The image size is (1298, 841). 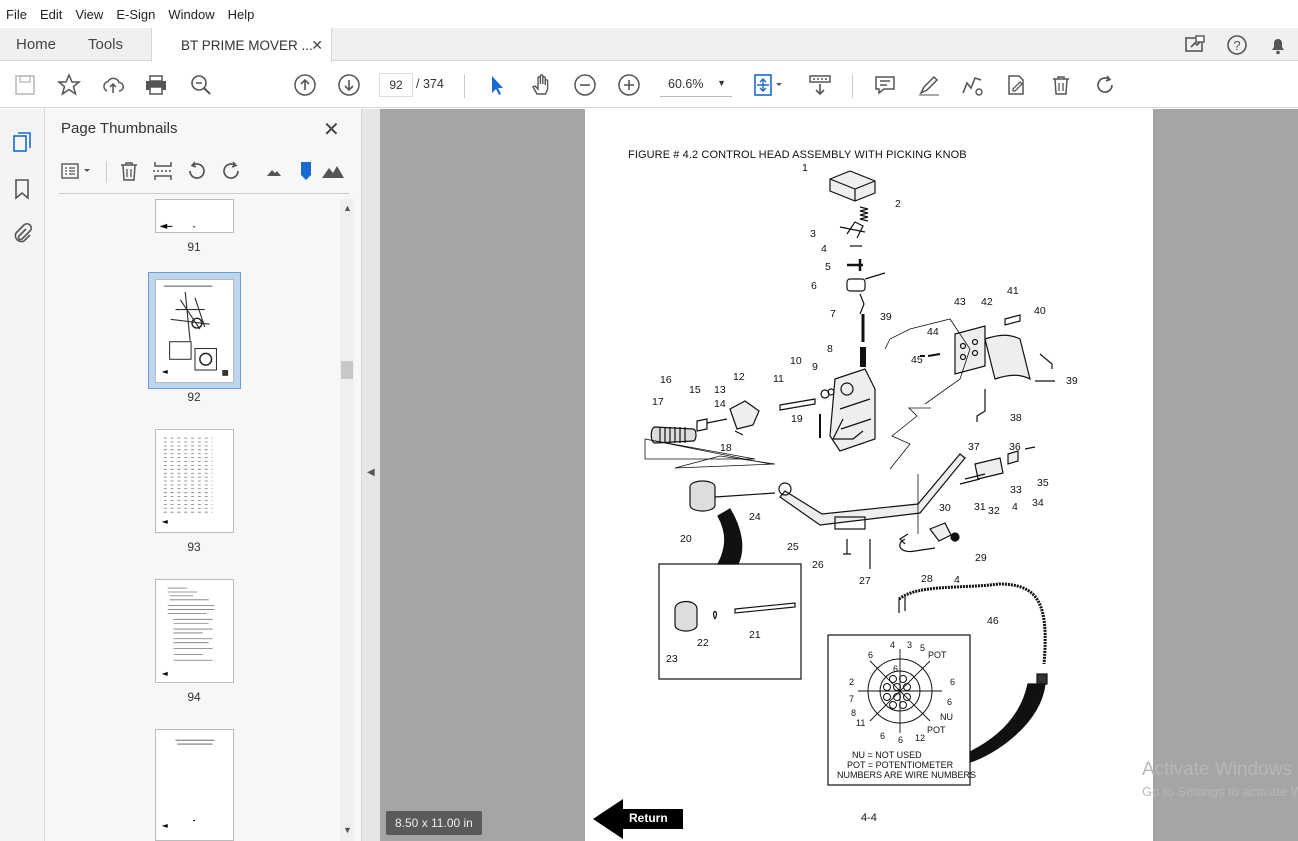 I want to click on thumbnail-page-number: 93, so click(x=194, y=547).